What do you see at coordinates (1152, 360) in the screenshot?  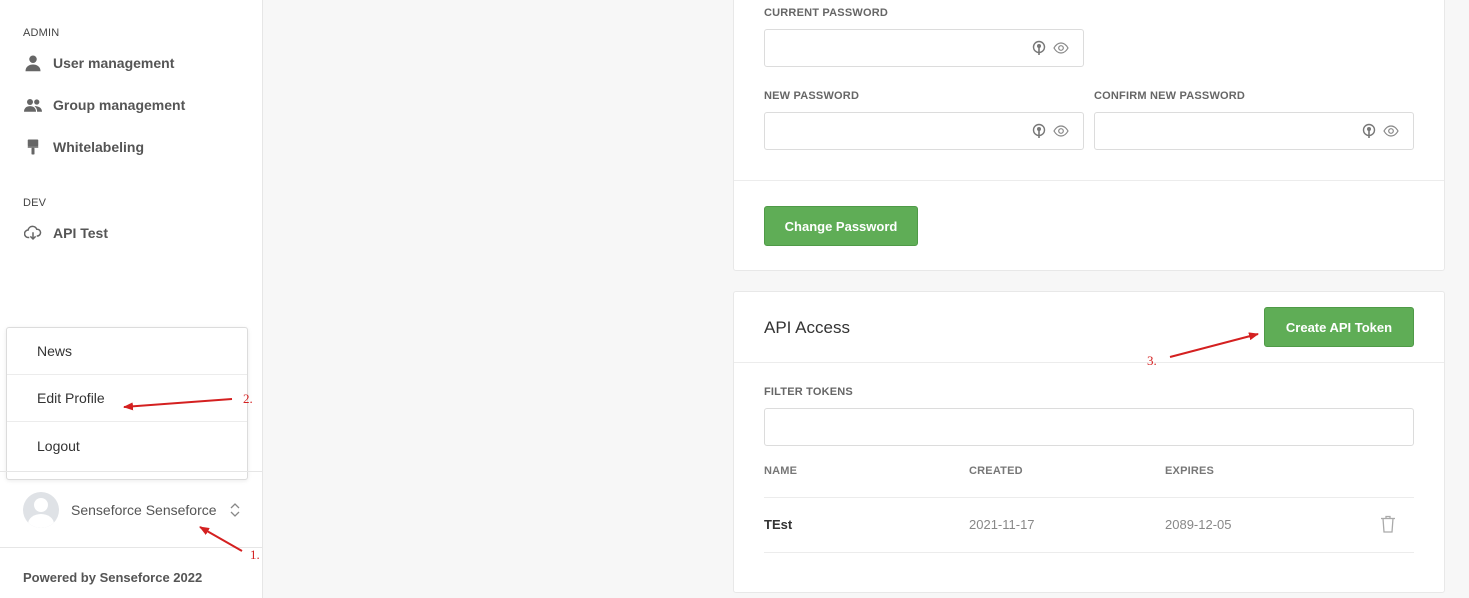 I see `annotation-label-3: 3.` at bounding box center [1152, 360].